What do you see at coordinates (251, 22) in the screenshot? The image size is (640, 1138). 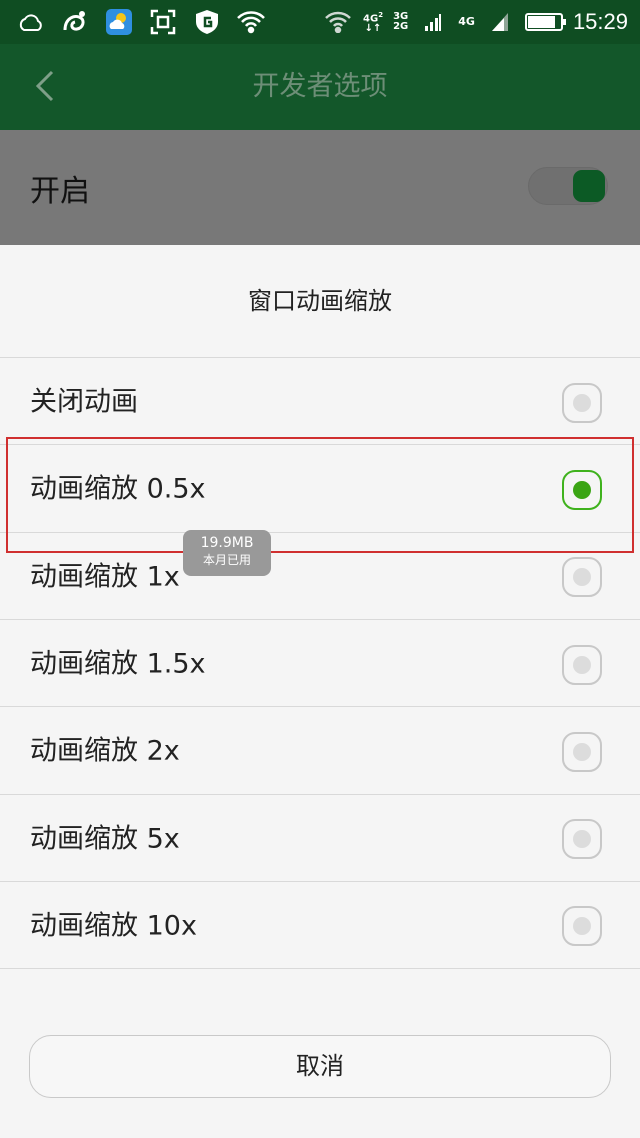 I see `wifi-icon` at bounding box center [251, 22].